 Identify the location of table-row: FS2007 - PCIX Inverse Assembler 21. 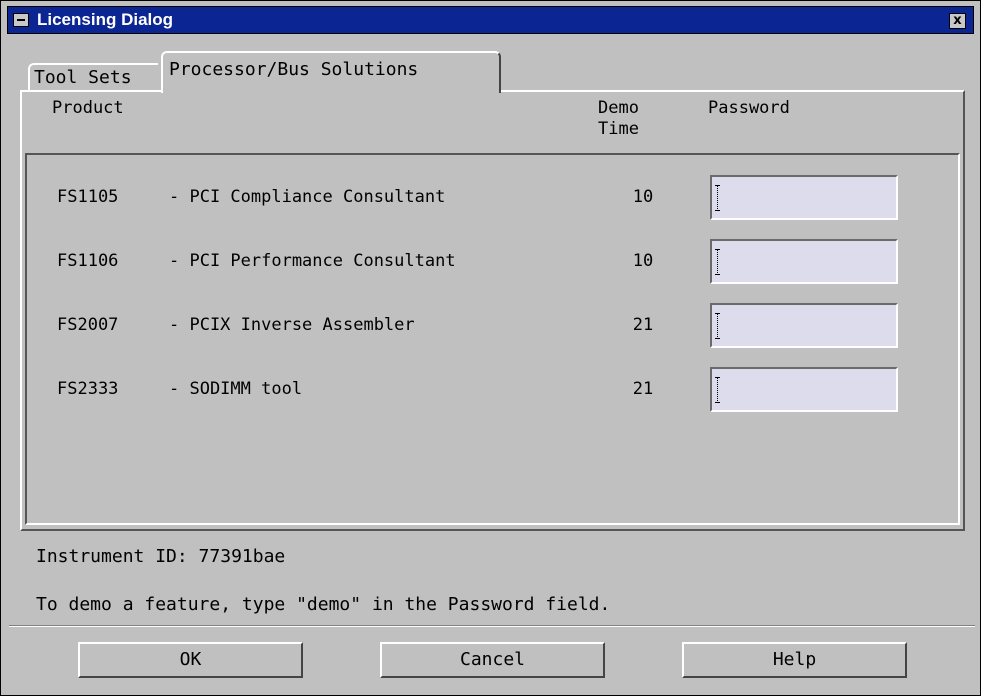
(492, 327).